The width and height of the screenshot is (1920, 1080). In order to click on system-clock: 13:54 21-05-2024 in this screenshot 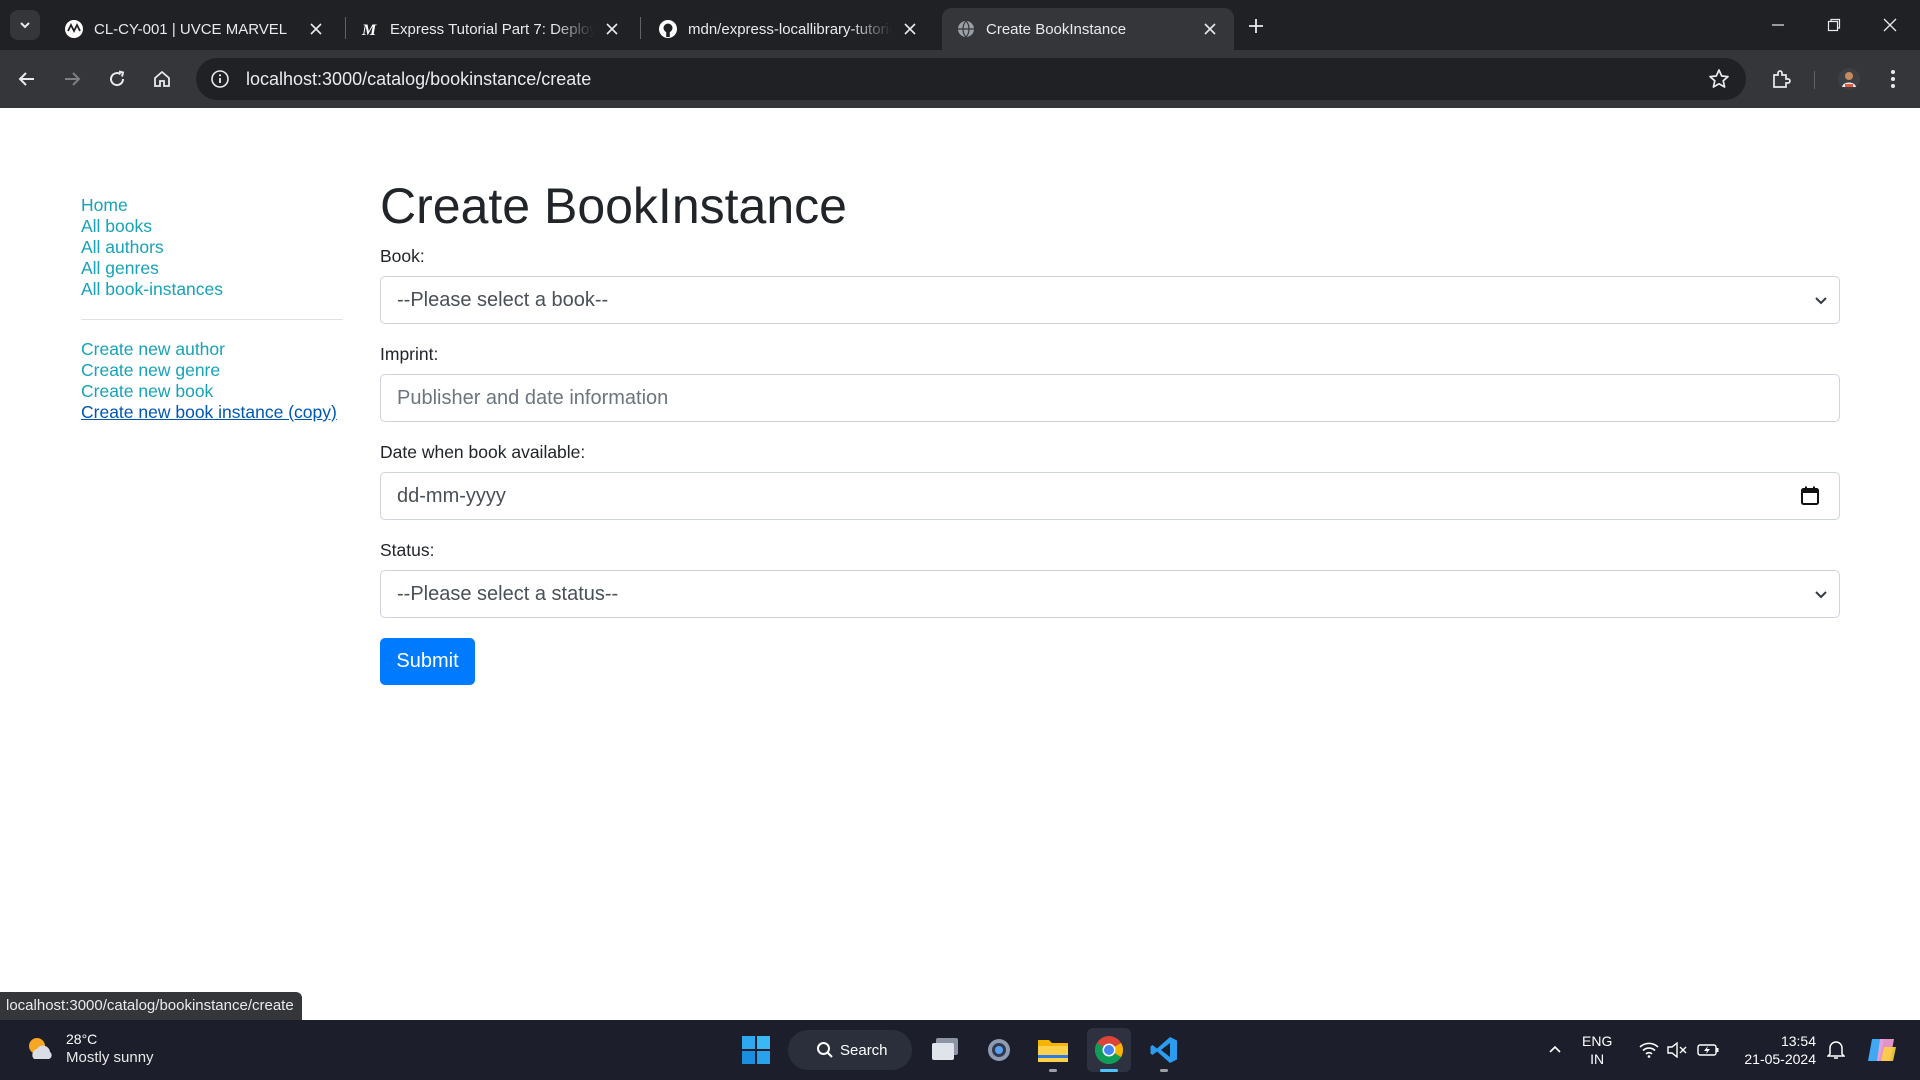, I will do `click(1773, 1050)`.